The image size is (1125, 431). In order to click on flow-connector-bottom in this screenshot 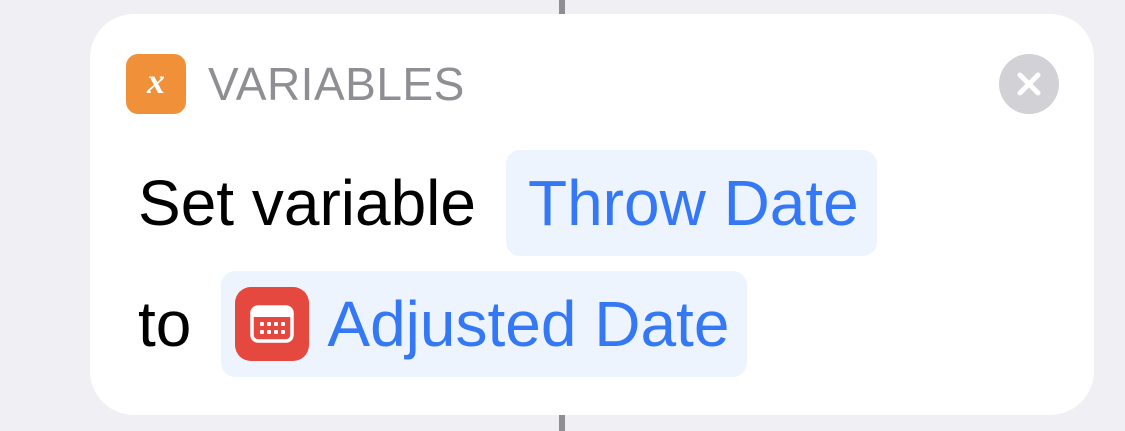, I will do `click(562, 423)`.